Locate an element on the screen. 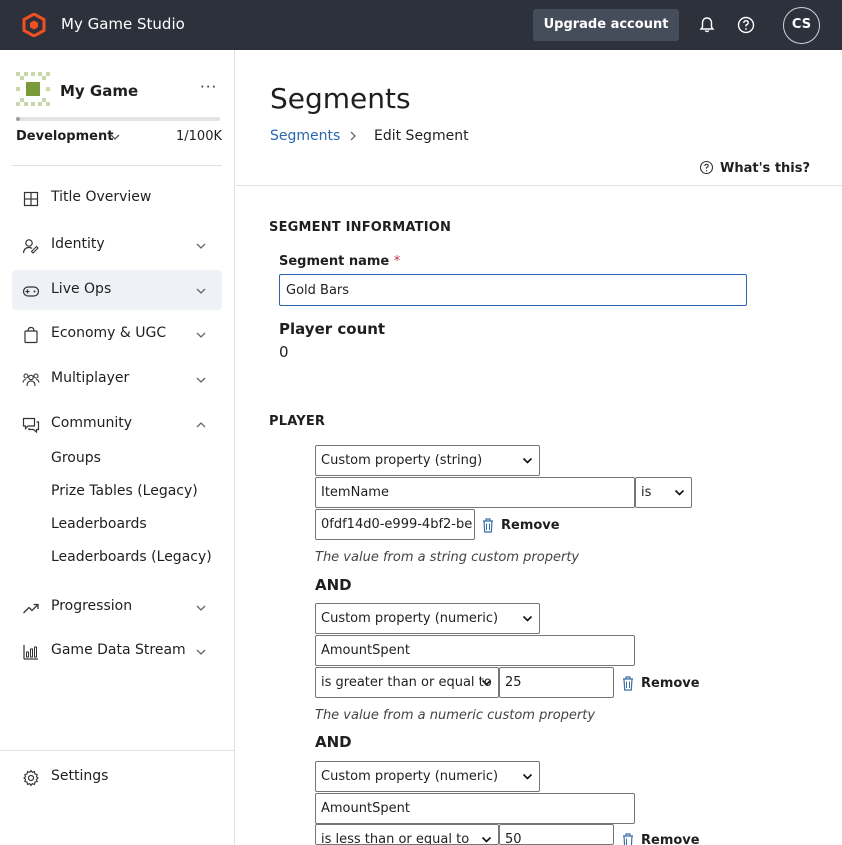  trend-icon is located at coordinates (31, 608).